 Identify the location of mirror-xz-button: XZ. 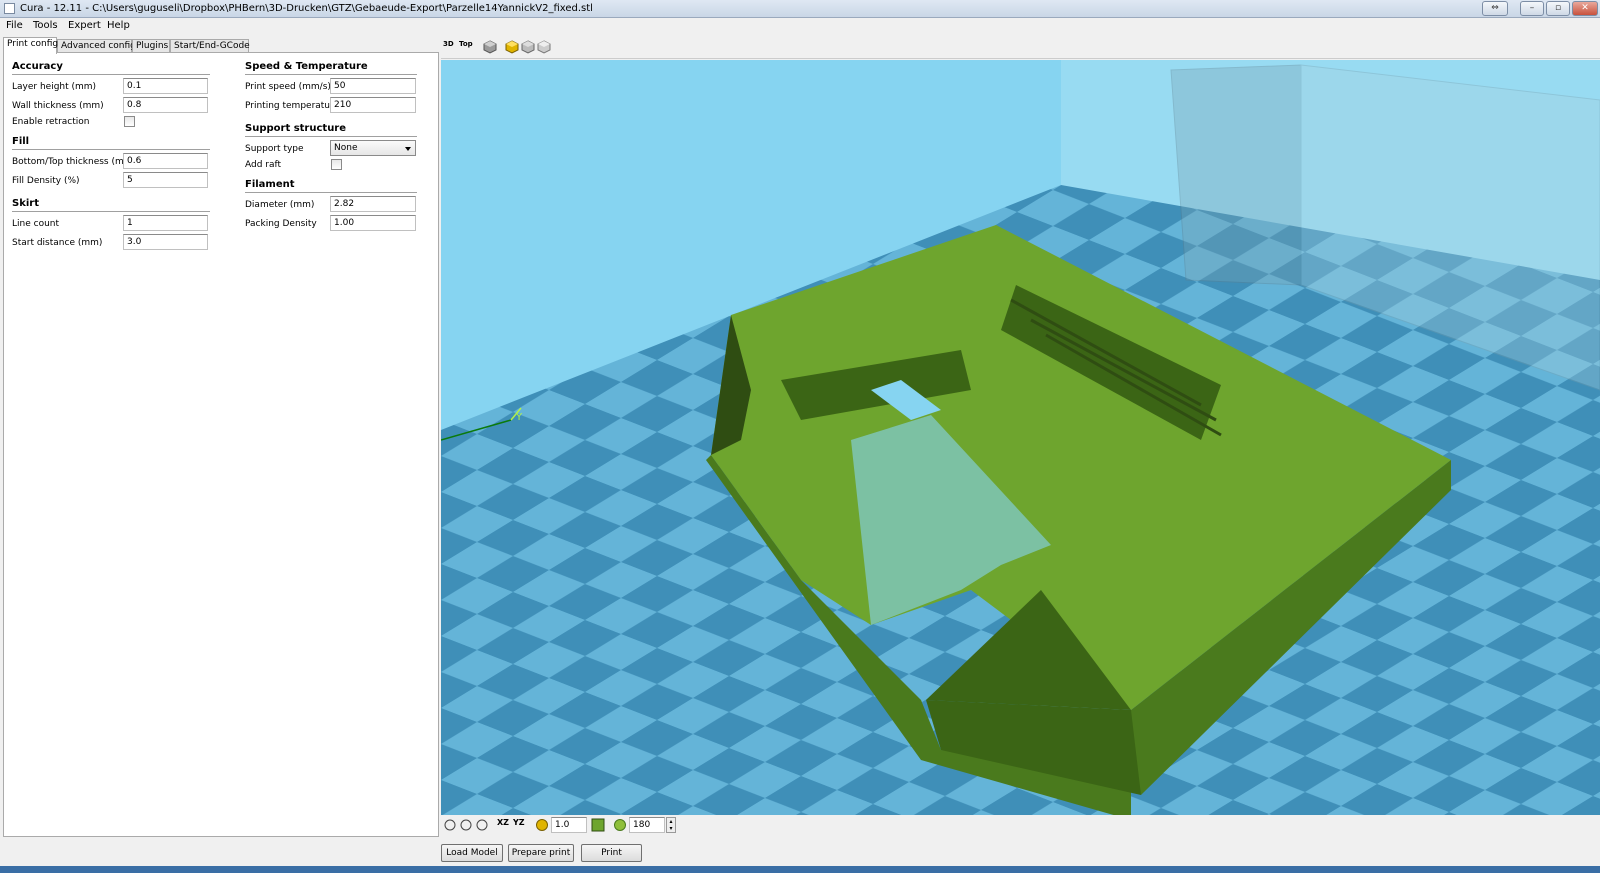
(503, 822).